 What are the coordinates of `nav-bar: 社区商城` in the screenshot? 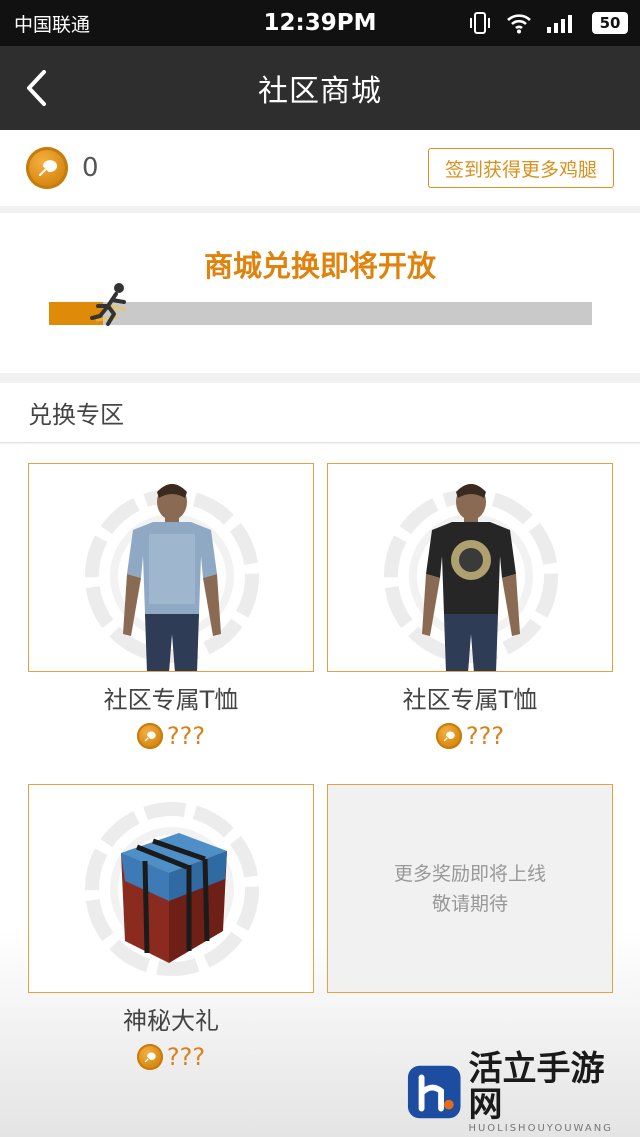 It's located at (320, 88).